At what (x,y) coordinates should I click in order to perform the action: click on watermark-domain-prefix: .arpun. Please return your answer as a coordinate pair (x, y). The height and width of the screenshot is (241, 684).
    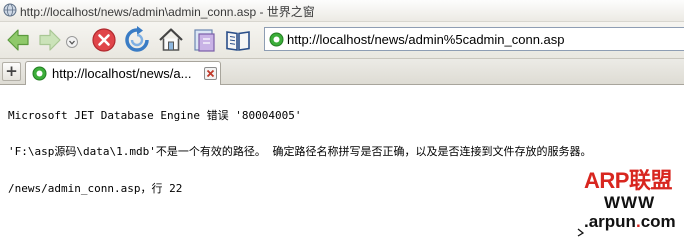
    Looking at the image, I should click on (610, 221).